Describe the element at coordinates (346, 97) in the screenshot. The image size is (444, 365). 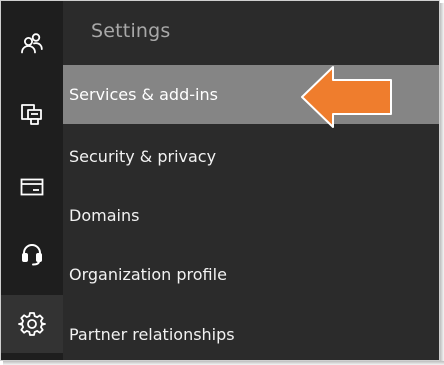
I see `callout-arrow-icon` at that location.